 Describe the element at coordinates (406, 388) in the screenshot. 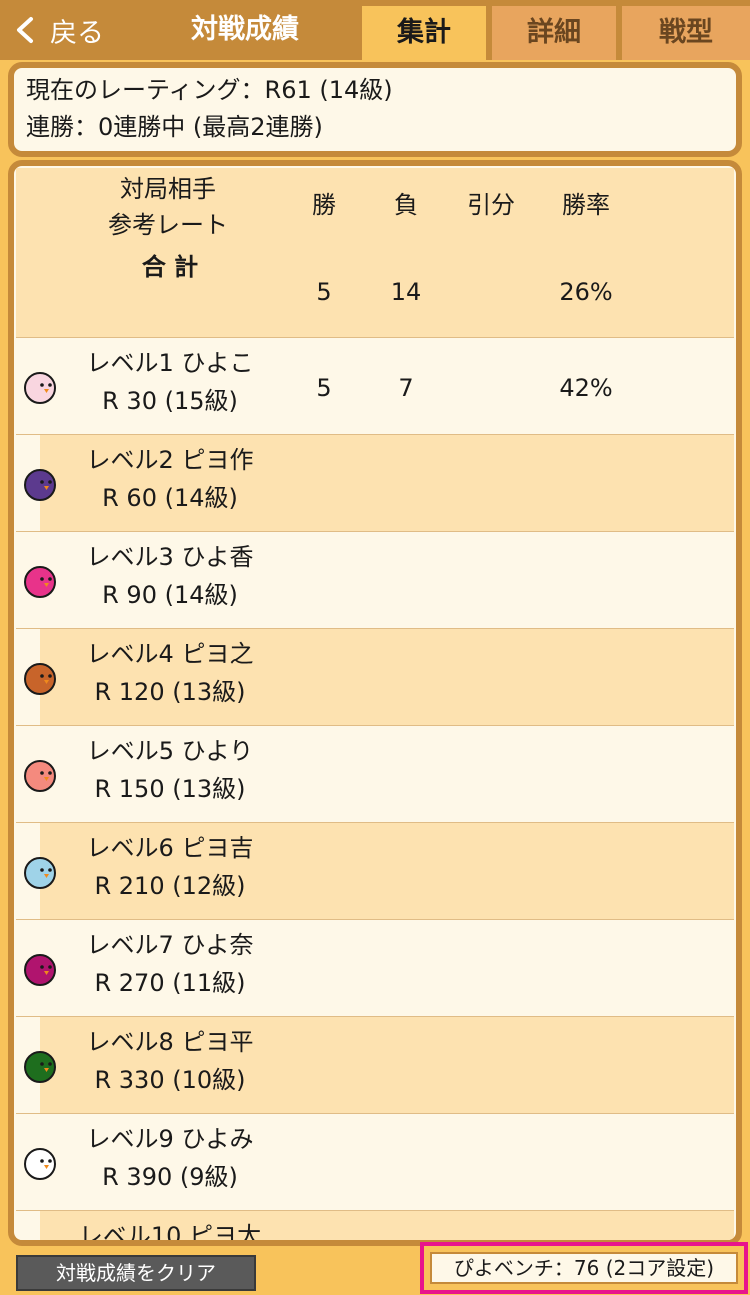

I see `cell-loss: 7` at that location.